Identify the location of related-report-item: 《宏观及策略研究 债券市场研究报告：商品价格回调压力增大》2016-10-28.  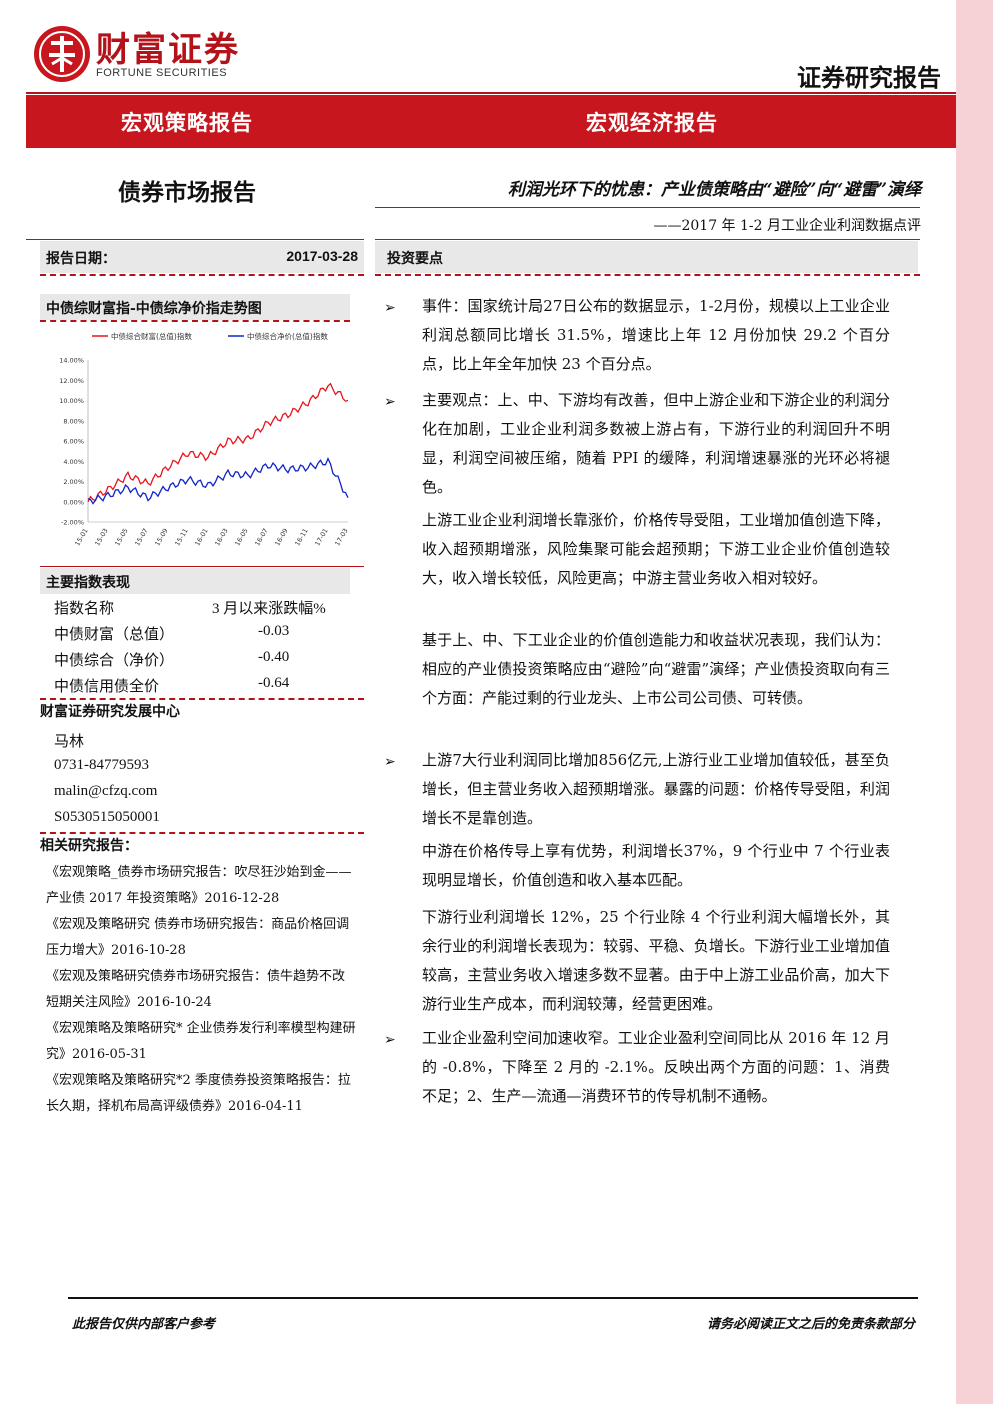
(204, 938).